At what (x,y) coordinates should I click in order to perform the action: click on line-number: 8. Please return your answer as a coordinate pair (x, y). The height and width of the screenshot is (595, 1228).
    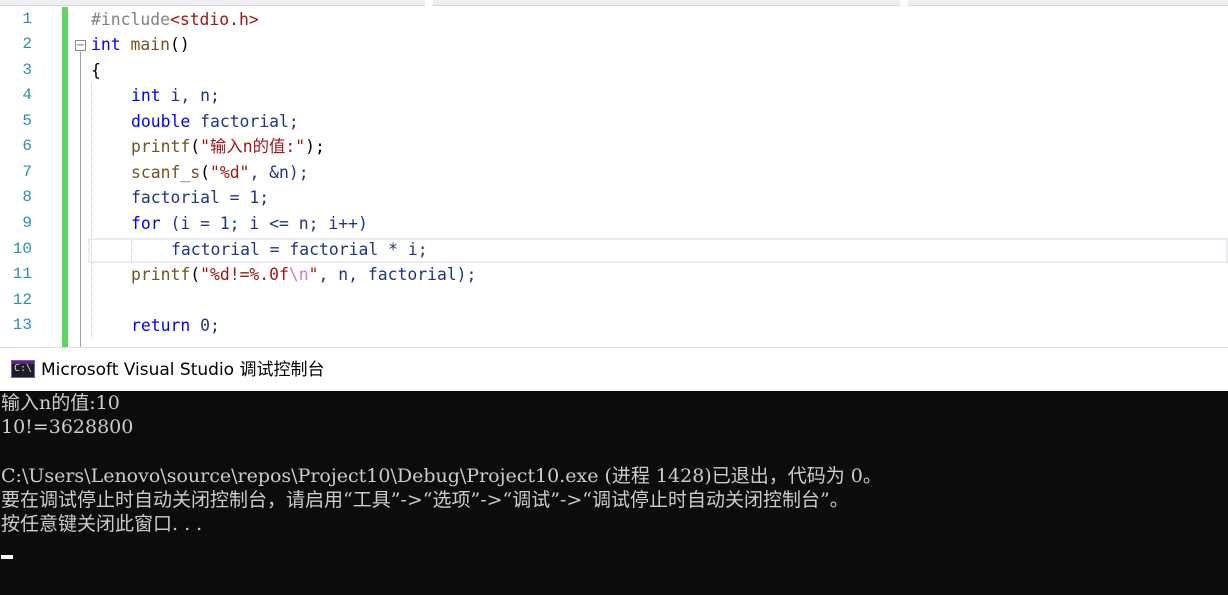
    Looking at the image, I should click on (27, 197).